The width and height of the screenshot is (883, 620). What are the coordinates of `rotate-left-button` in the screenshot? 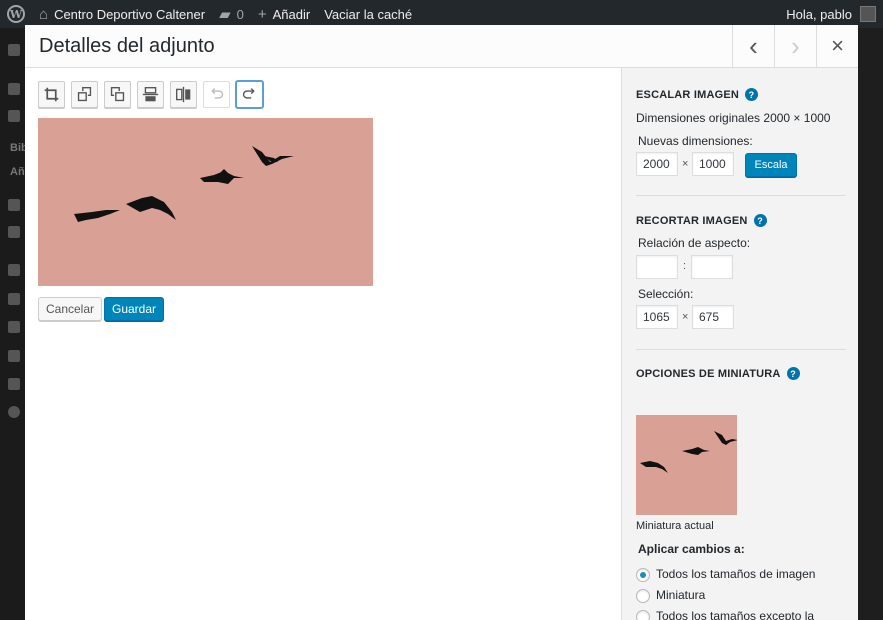 It's located at (84, 94).